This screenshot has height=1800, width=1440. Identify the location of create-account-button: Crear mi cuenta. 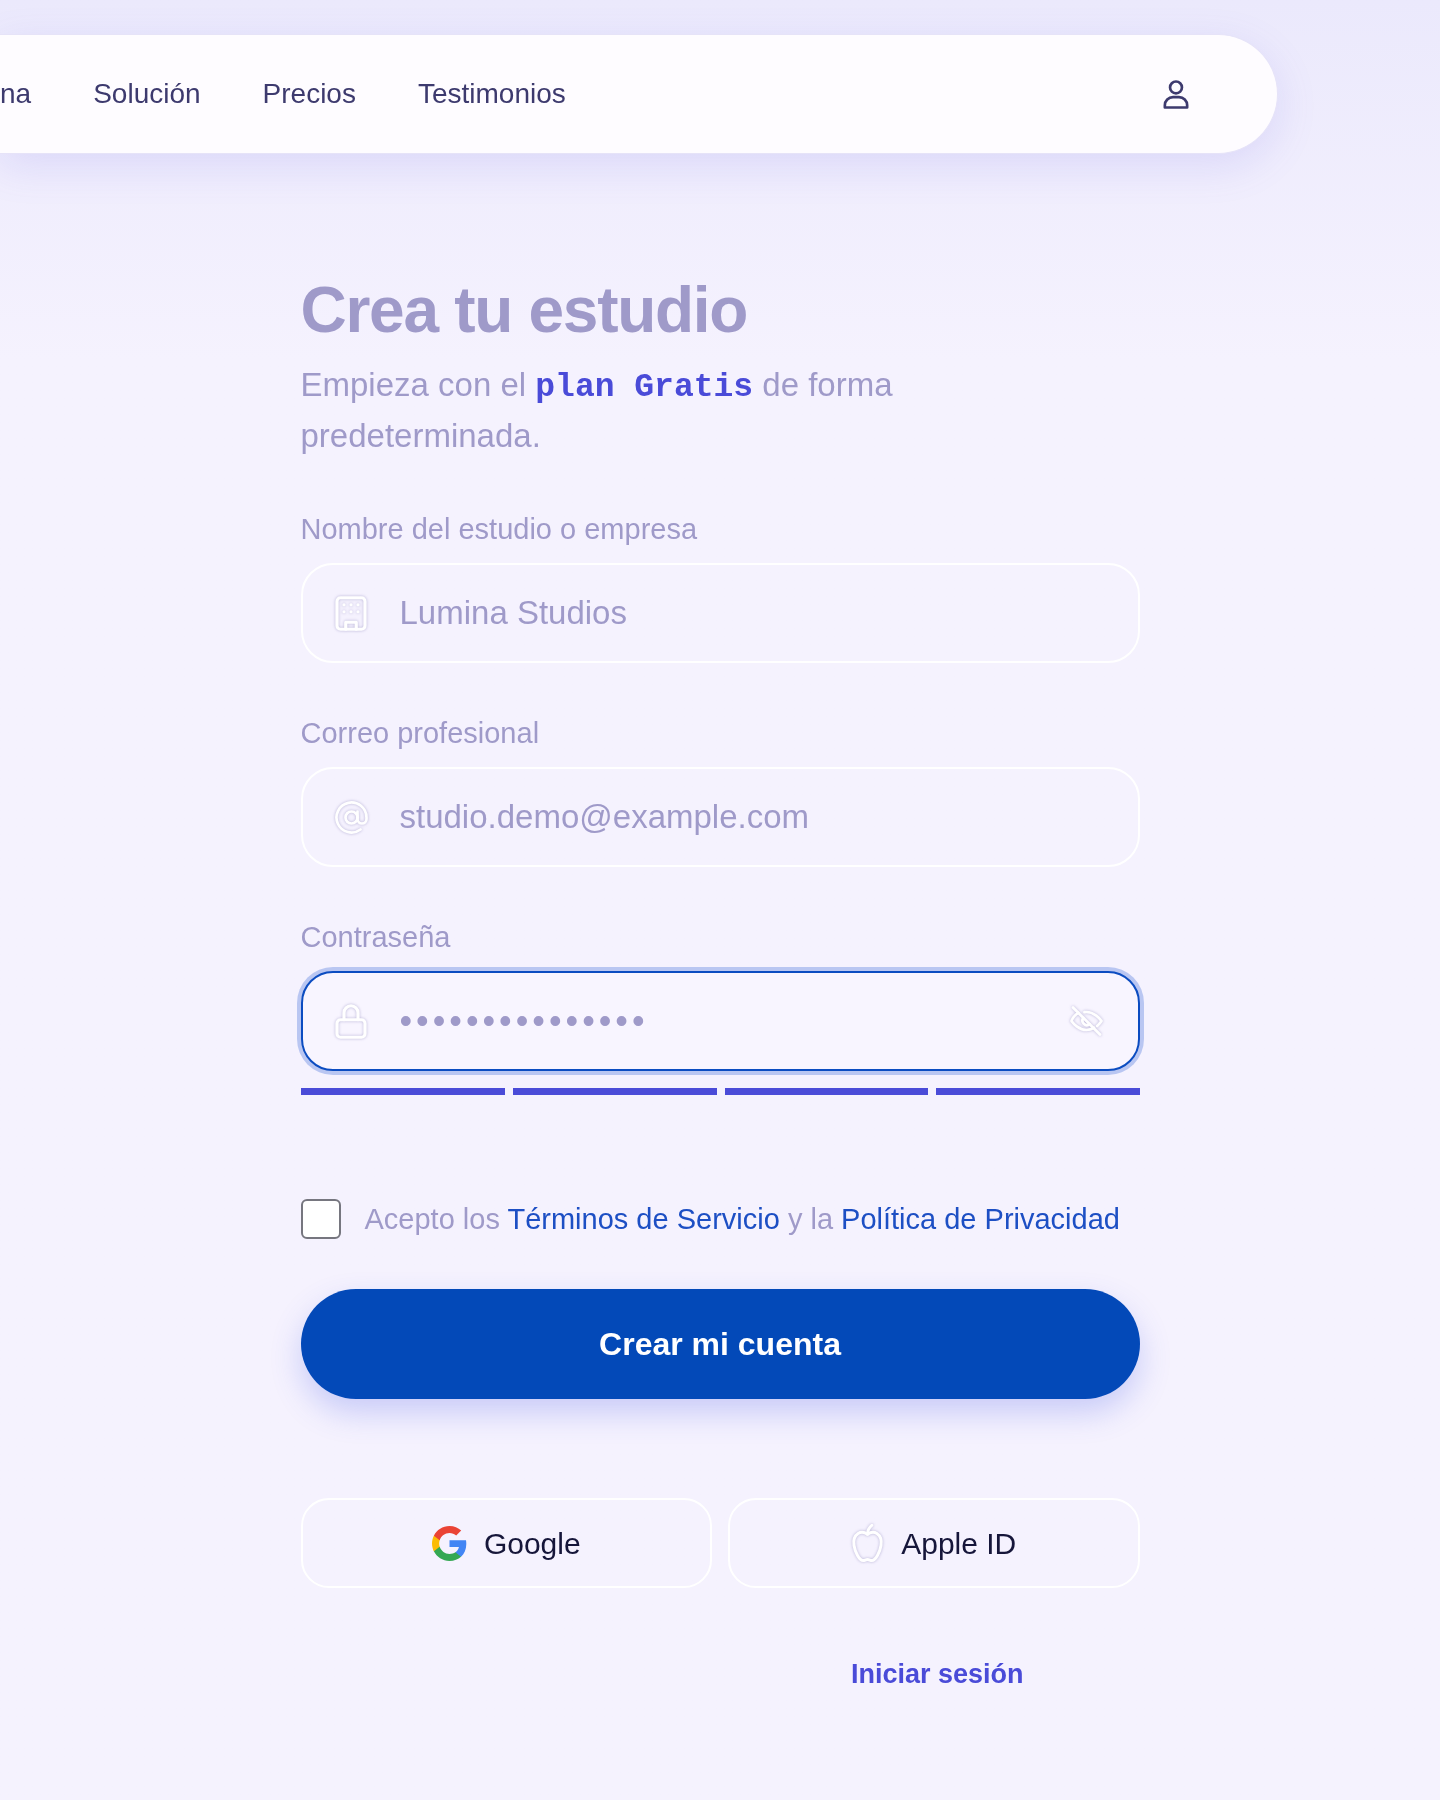
(720, 1344).